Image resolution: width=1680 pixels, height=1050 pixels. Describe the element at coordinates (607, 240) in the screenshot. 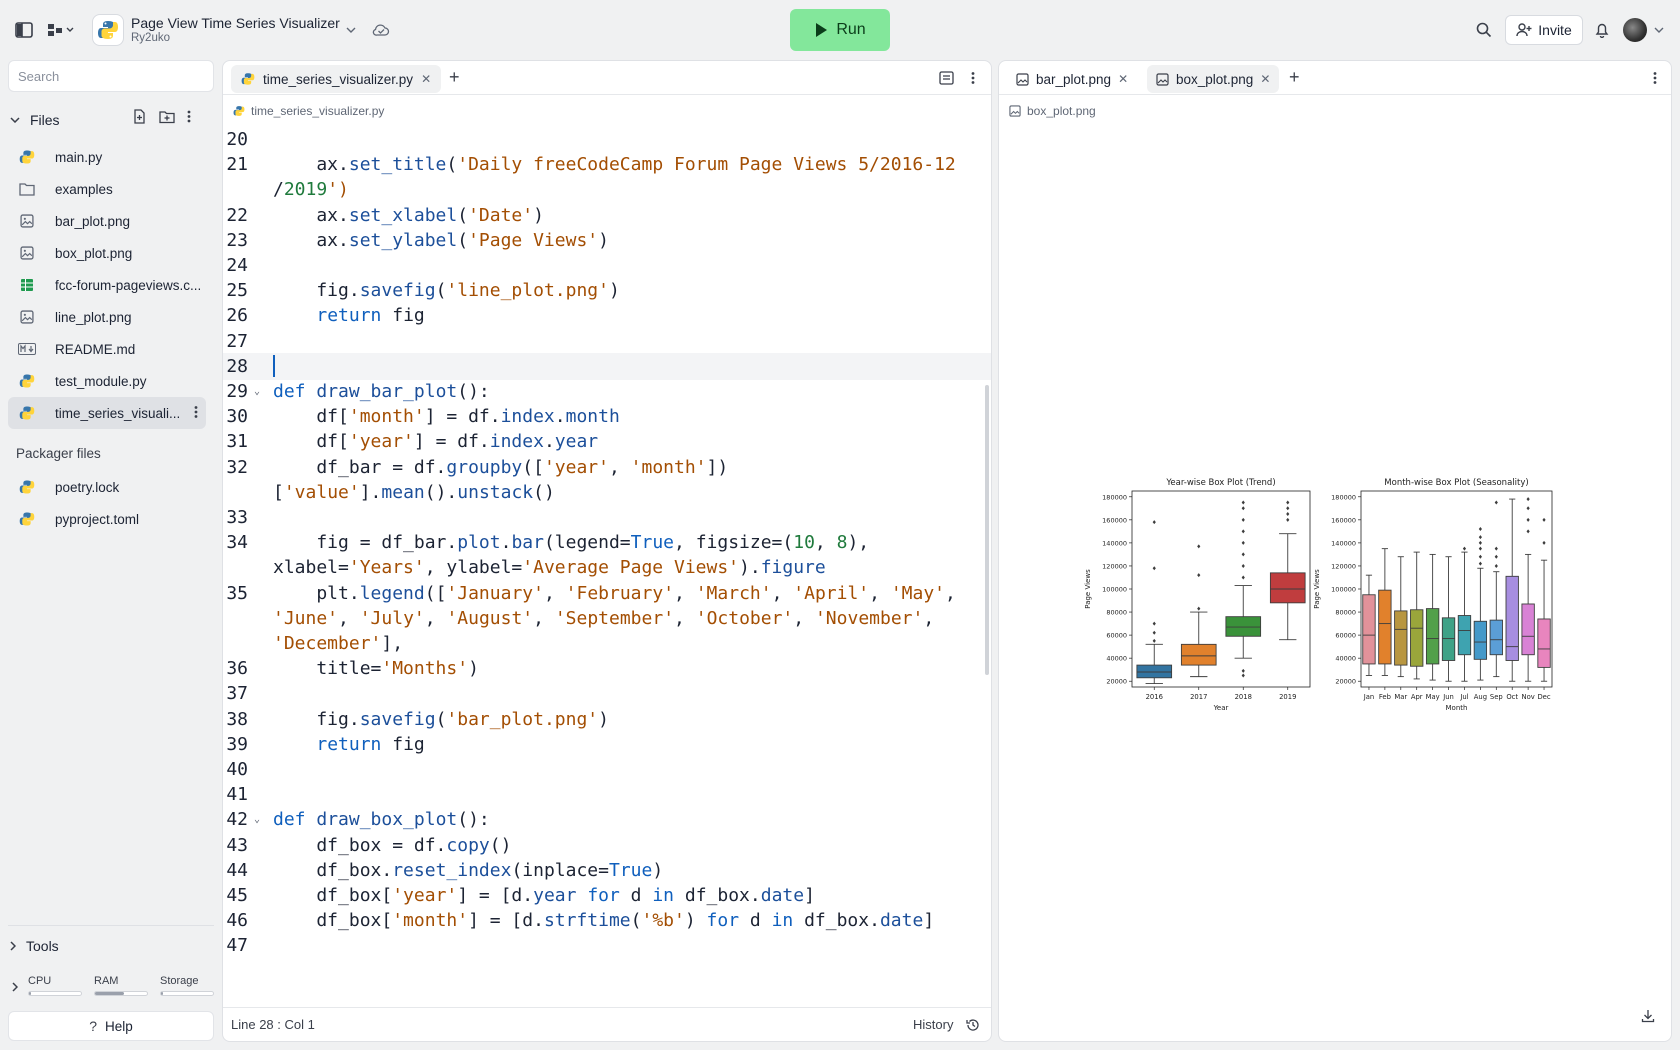

I see `code-line: 23 ax.set_ylabel('Page Views')` at that location.